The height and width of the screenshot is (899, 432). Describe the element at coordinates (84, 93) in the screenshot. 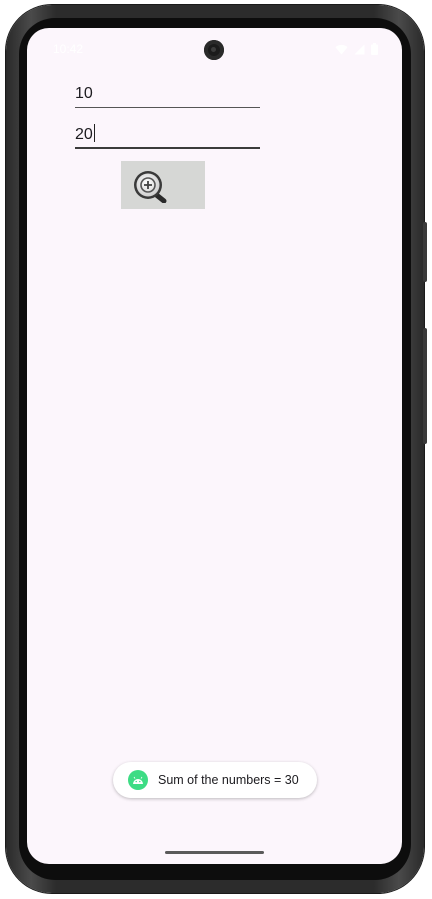

I see `first-number-value: 10` at that location.